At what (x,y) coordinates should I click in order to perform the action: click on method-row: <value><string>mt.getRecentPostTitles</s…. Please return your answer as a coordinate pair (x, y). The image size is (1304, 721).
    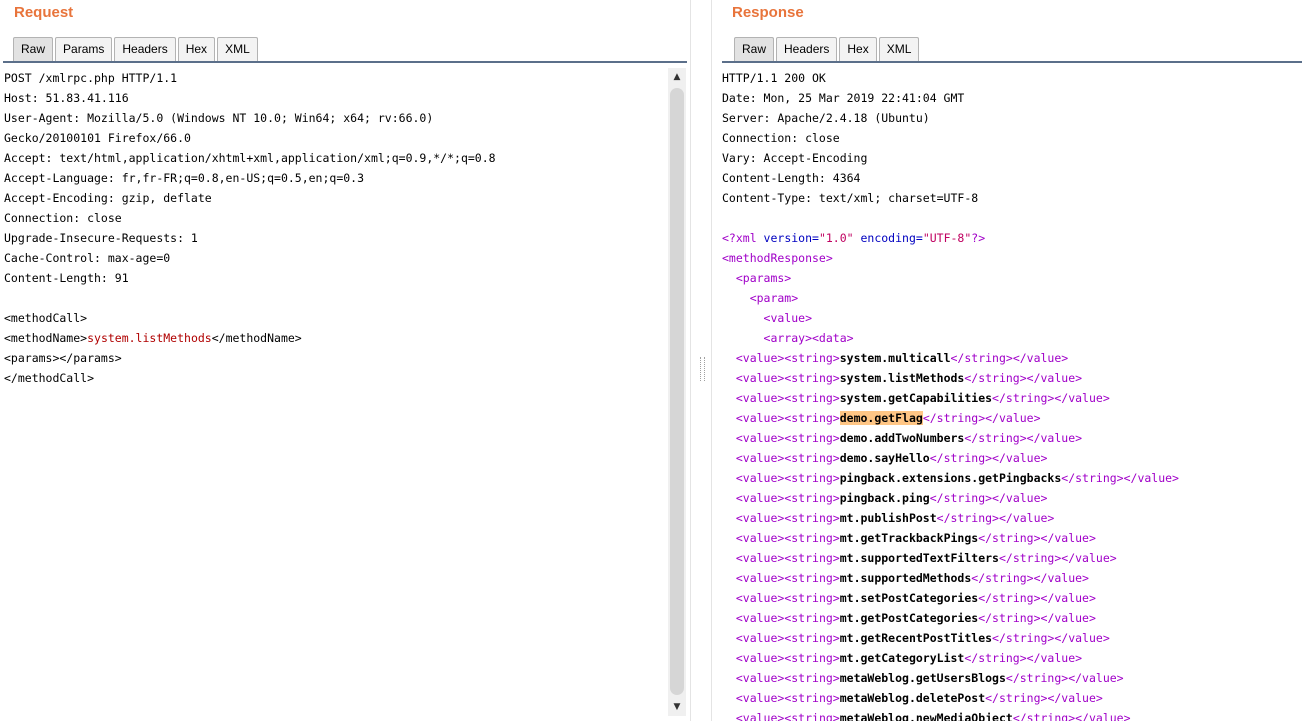
    Looking at the image, I should click on (950, 638).